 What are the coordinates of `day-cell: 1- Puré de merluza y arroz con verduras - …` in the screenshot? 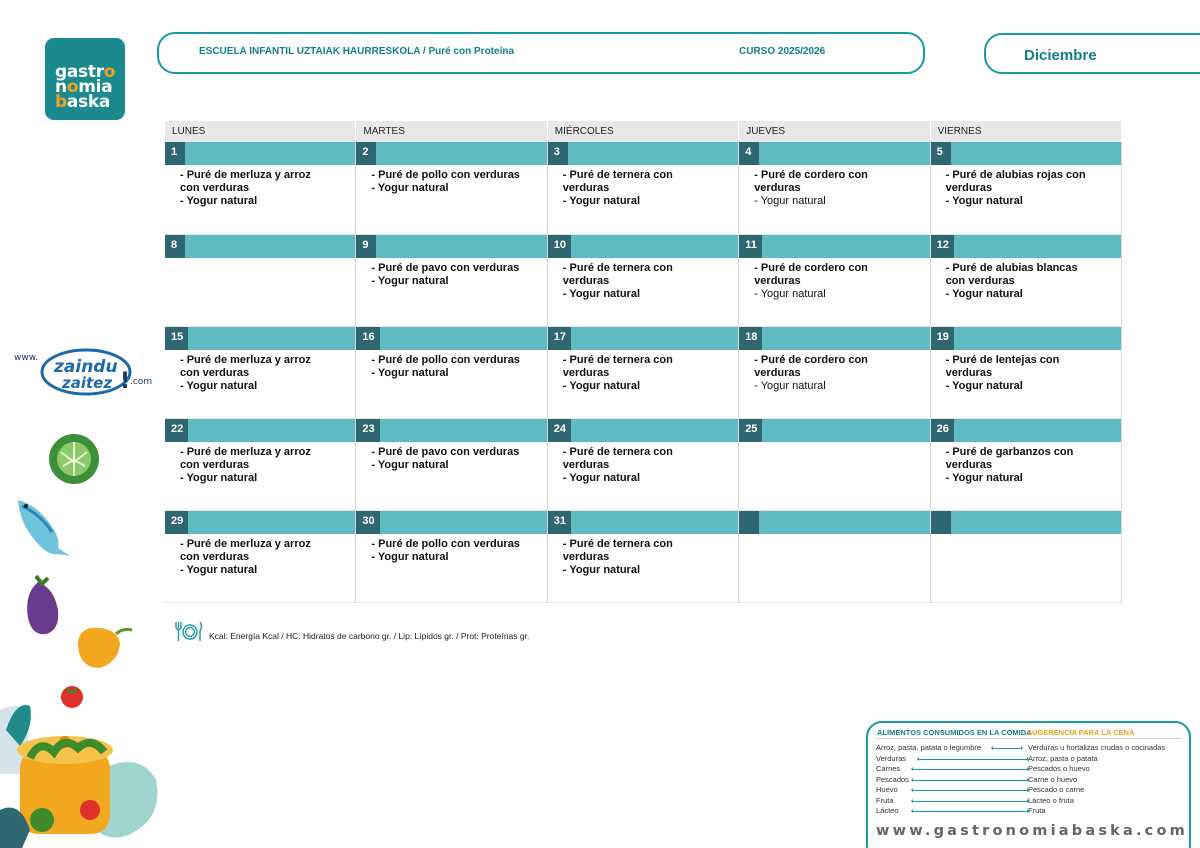 It's located at (261, 188).